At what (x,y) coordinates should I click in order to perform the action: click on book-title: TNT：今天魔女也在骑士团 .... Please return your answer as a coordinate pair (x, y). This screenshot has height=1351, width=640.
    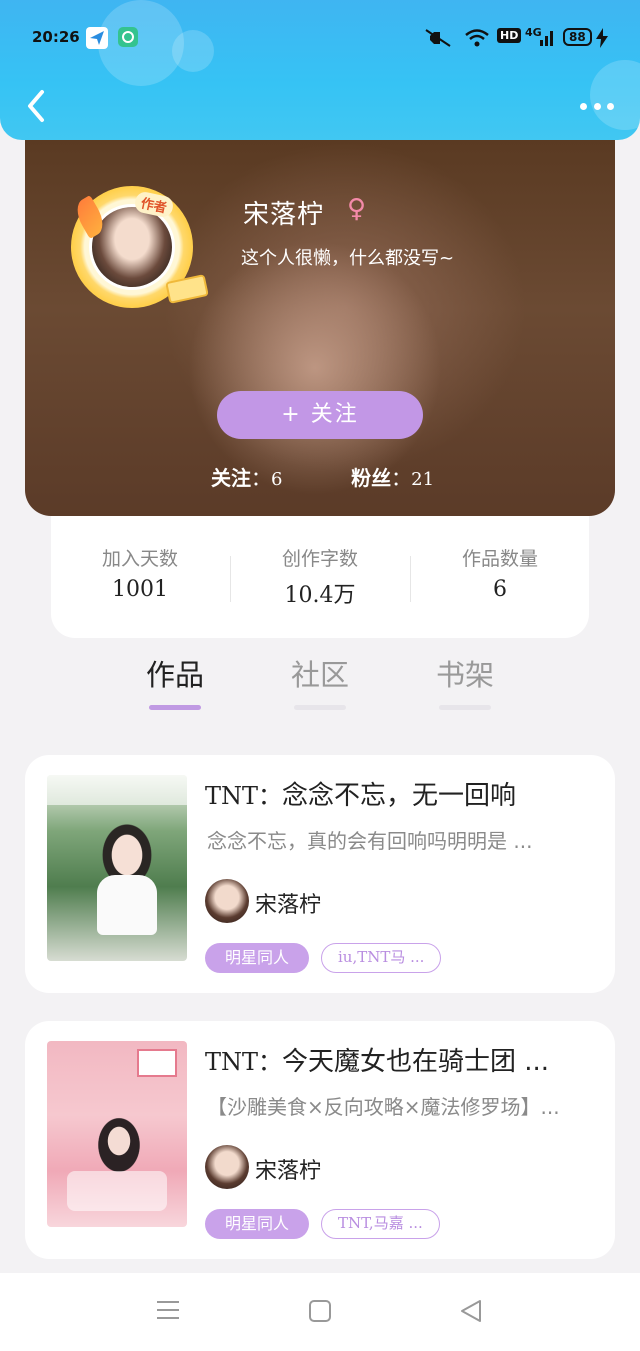
    Looking at the image, I should click on (403, 1059).